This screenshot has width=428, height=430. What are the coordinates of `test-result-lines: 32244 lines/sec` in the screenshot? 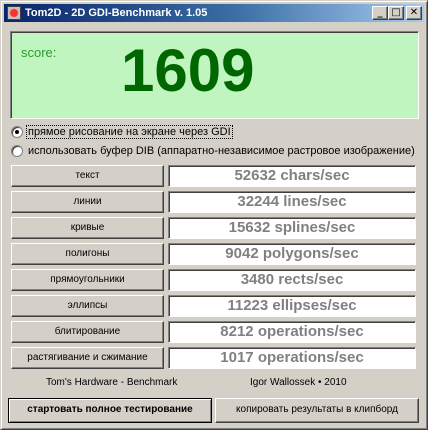 It's located at (292, 202).